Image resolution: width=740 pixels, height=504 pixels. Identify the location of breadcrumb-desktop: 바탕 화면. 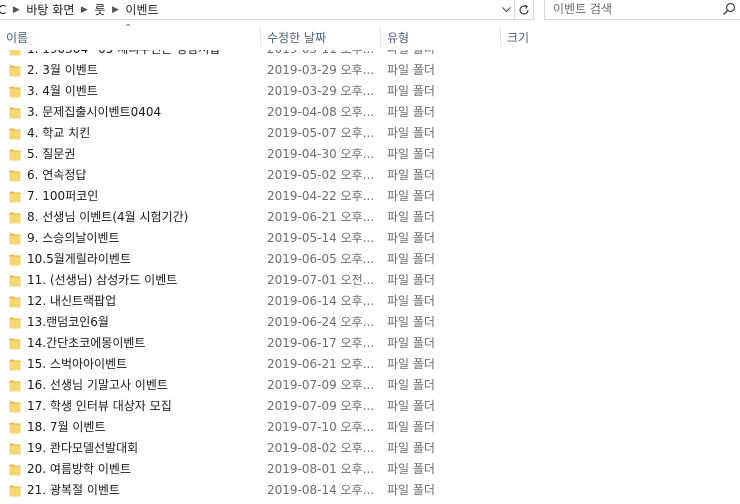
(50, 10).